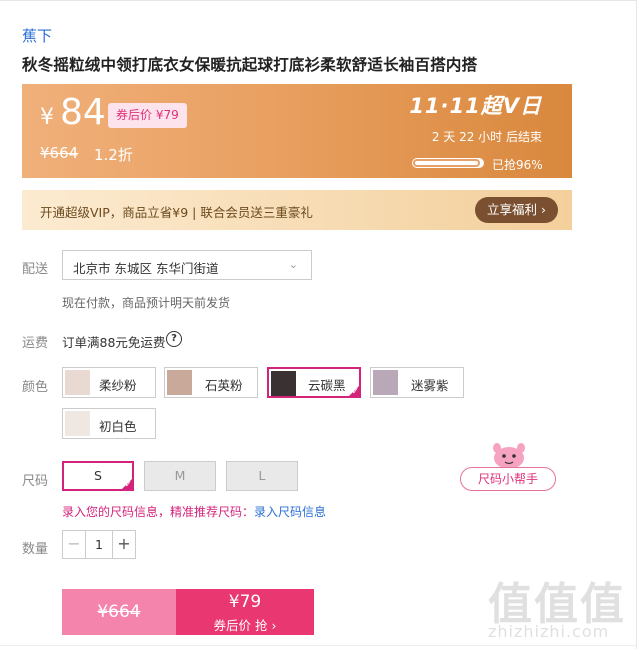 This screenshot has height=649, width=637. What do you see at coordinates (147, 115) in the screenshot?
I see `coupon-price-tag: 券后价 ¥79` at bounding box center [147, 115].